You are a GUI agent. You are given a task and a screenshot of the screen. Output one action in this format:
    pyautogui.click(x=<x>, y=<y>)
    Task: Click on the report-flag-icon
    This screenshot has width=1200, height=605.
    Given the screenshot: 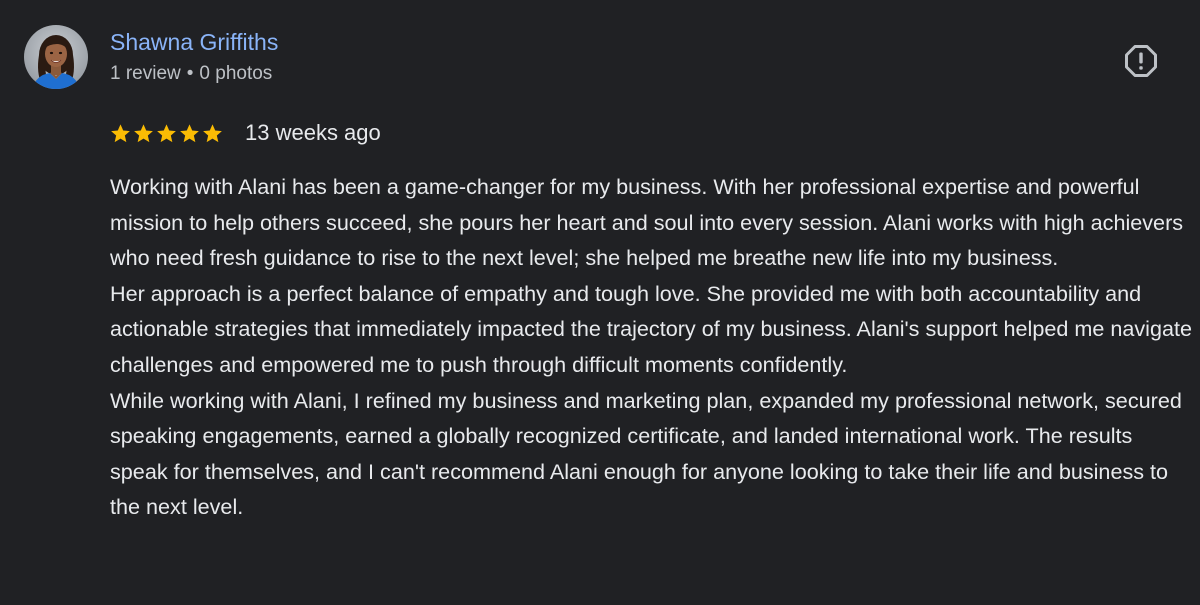 What is the action you would take?
    pyautogui.click(x=1141, y=61)
    